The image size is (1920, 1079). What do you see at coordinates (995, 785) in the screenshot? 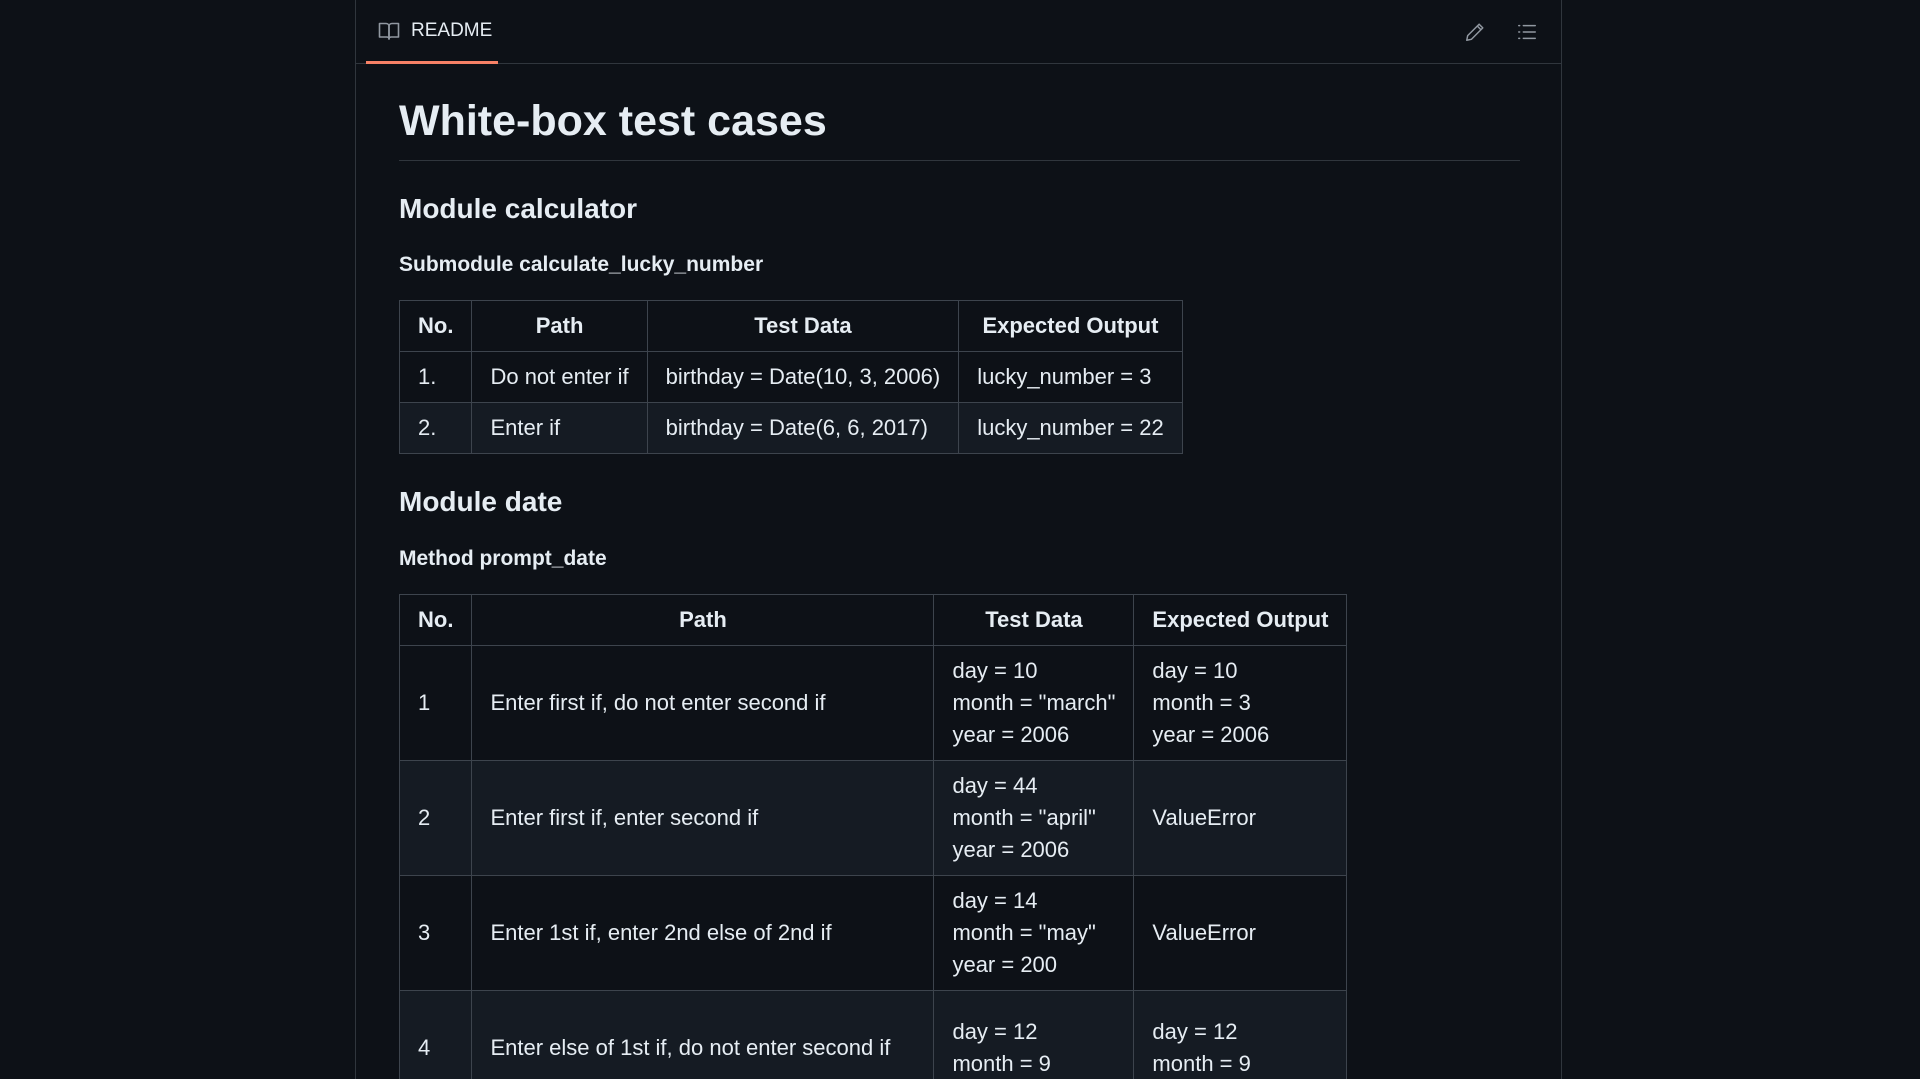
I see `cell-line: day = 44` at bounding box center [995, 785].